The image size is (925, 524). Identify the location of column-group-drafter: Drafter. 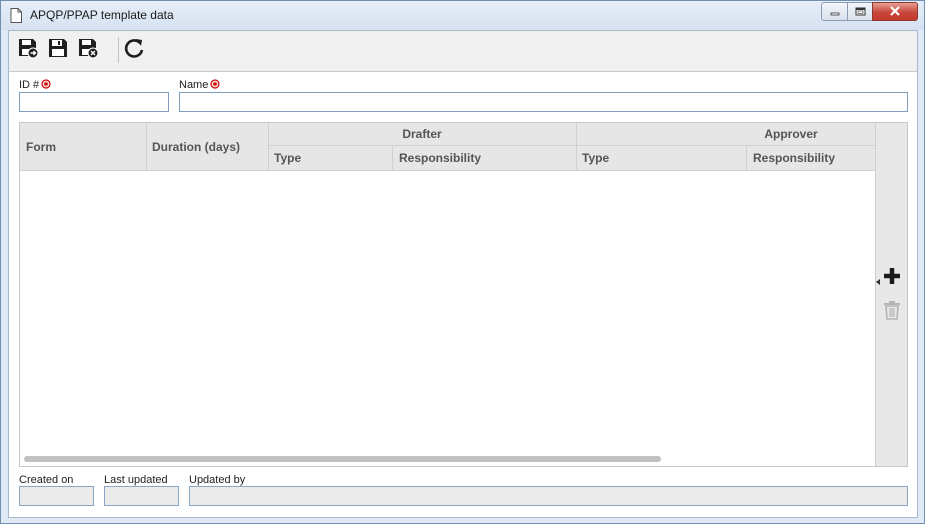
(422, 134).